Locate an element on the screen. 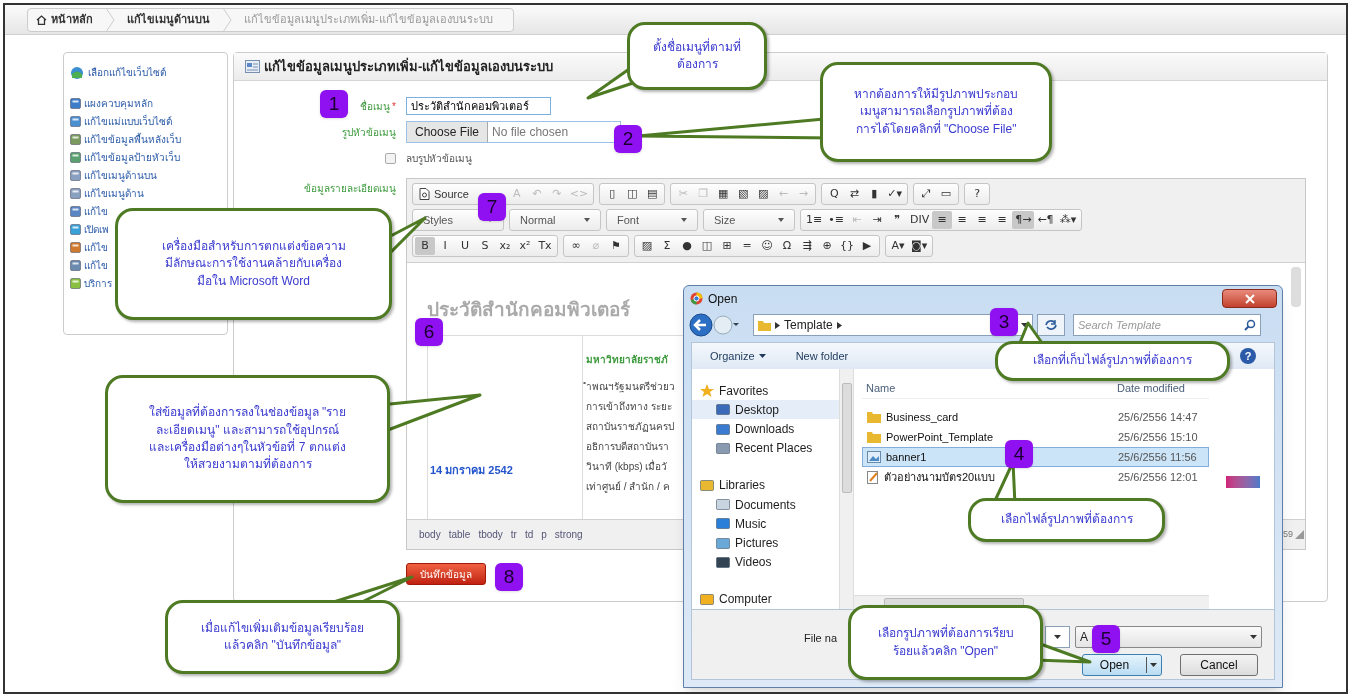  field-label: ข้อมูลรายละเอียดเมนู is located at coordinates (350, 189).